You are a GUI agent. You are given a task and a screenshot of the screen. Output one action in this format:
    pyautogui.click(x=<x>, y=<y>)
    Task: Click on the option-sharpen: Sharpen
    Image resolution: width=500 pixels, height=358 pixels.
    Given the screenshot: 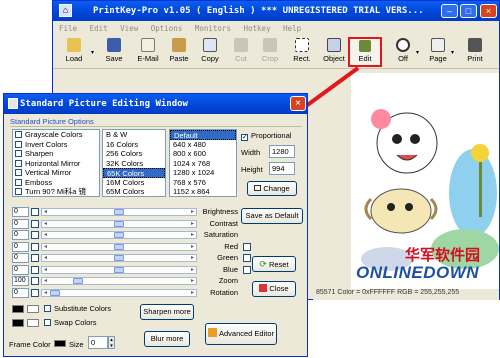 What is the action you would take?
    pyautogui.click(x=56, y=154)
    